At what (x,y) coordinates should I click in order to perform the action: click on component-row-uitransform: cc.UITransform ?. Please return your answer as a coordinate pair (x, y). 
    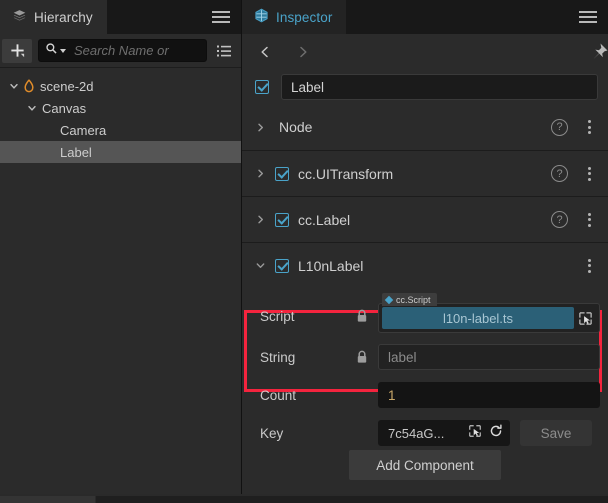
    Looking at the image, I should click on (425, 173).